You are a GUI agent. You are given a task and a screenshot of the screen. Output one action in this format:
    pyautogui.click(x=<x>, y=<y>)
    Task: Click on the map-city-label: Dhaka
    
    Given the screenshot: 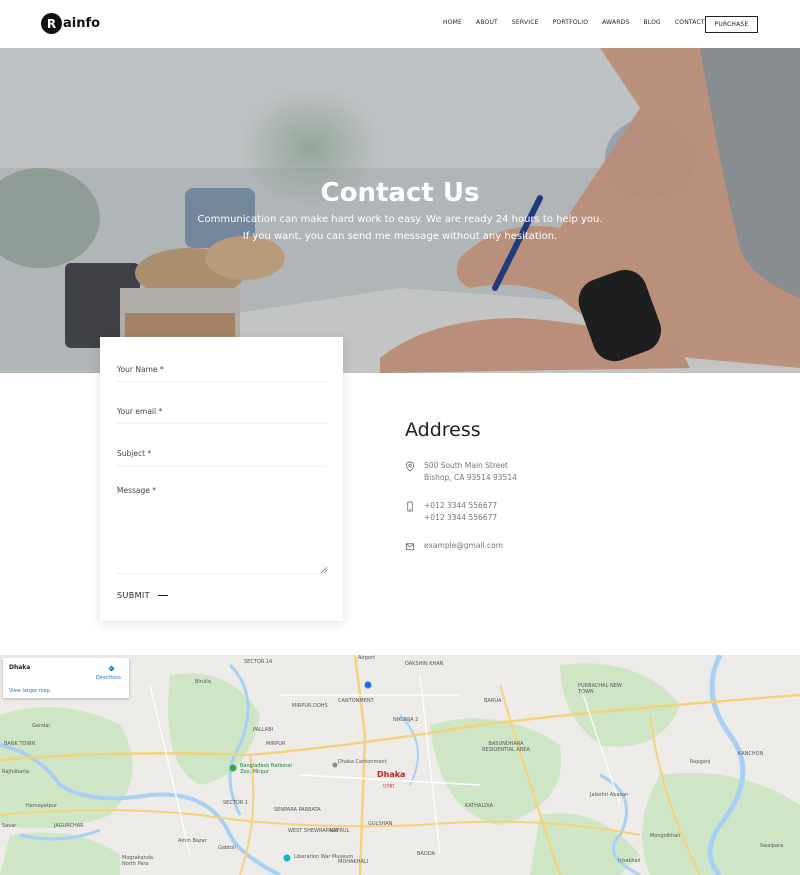 What is the action you would take?
    pyautogui.click(x=391, y=774)
    